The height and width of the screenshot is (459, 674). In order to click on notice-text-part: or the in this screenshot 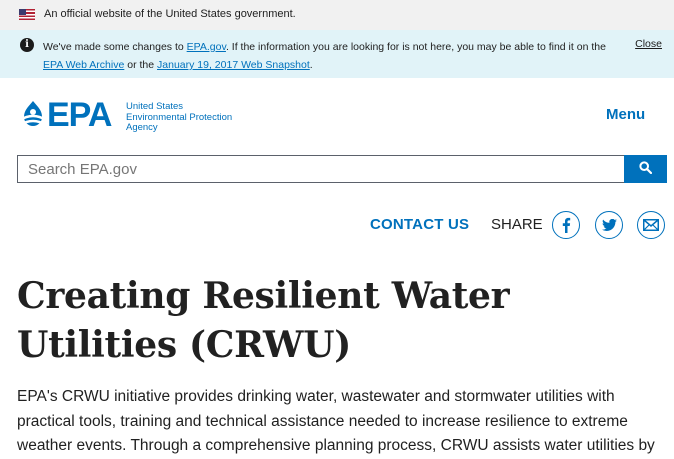, I will do `click(141, 65)`.